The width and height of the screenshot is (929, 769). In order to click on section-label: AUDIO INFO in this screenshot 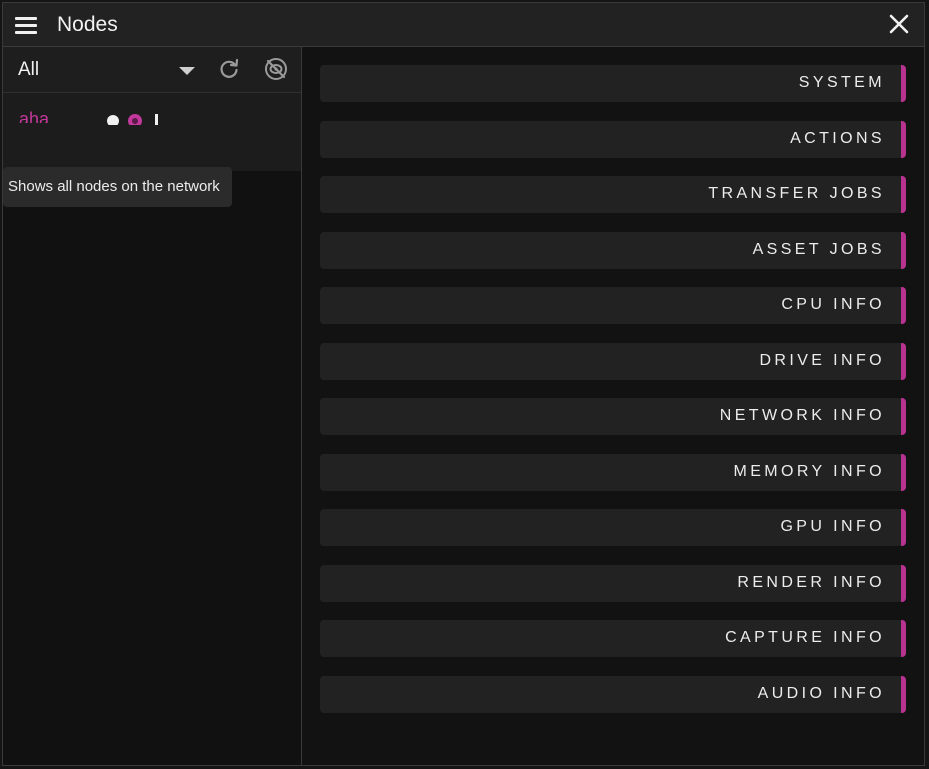, I will do `click(821, 693)`.